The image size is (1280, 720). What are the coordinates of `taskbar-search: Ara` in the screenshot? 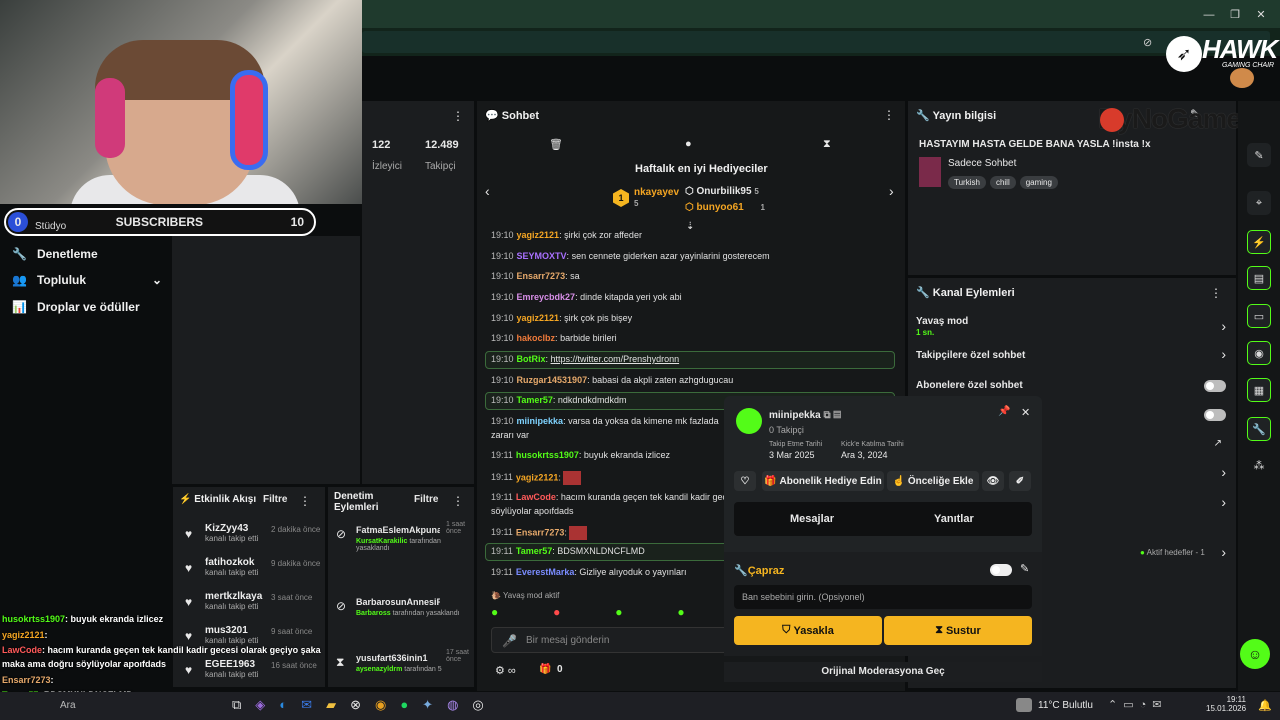 It's located at (68, 705).